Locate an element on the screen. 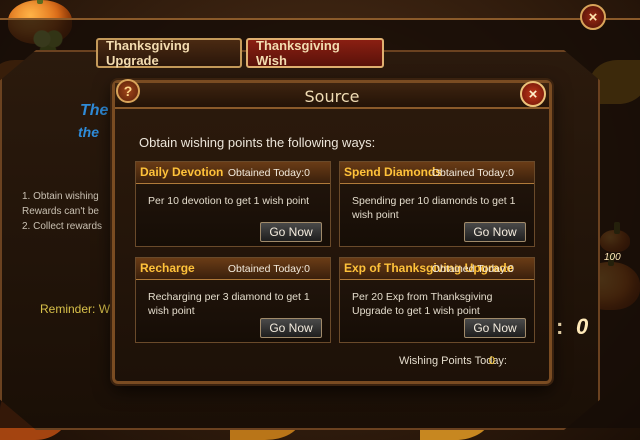 Image resolution: width=640 pixels, height=440 pixels. card-title: Daily Devotion is located at coordinates (182, 172).